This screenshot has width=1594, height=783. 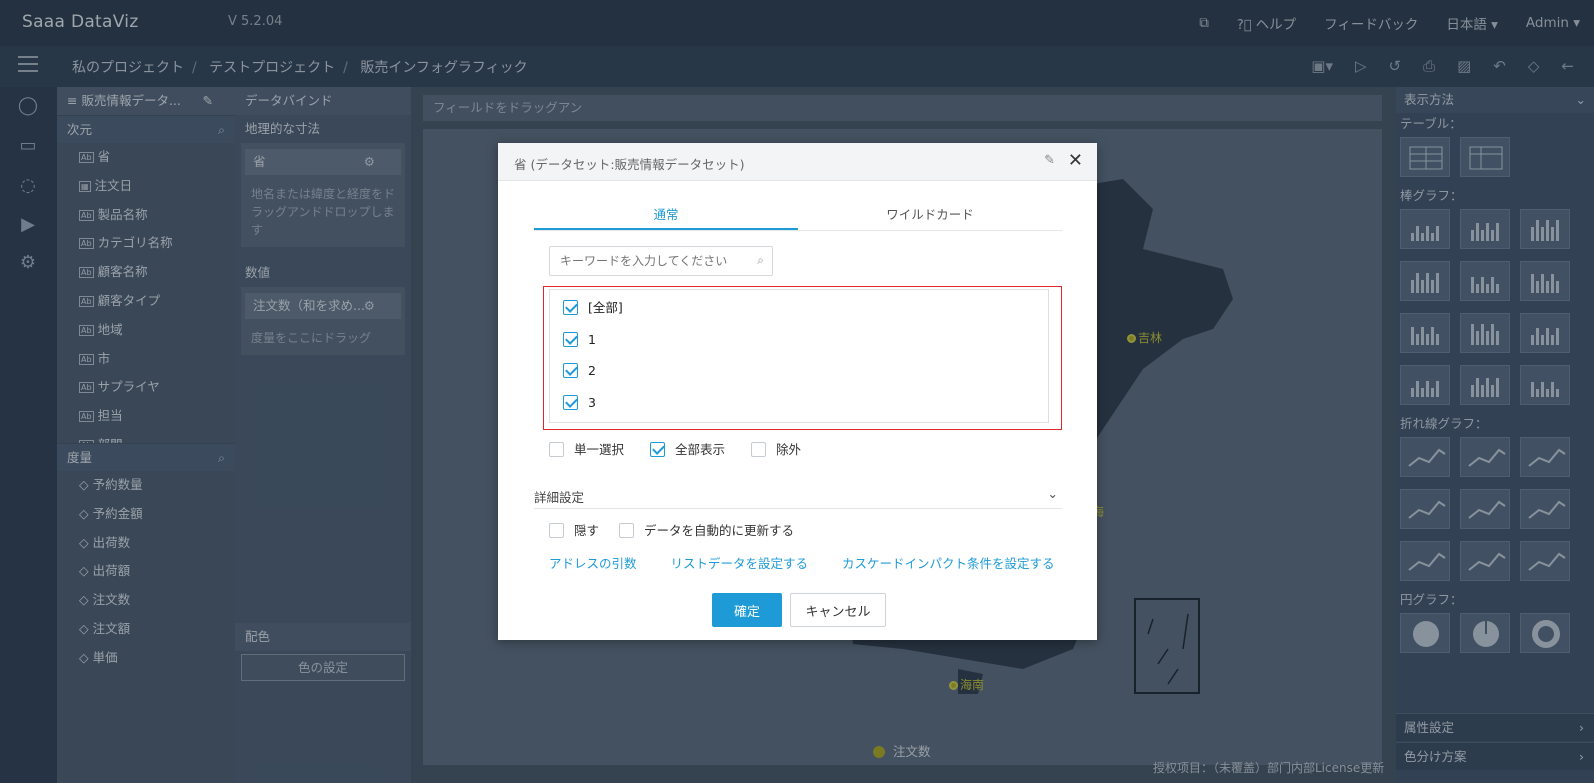 I want to click on search-icon: ⌕, so click(x=760, y=260).